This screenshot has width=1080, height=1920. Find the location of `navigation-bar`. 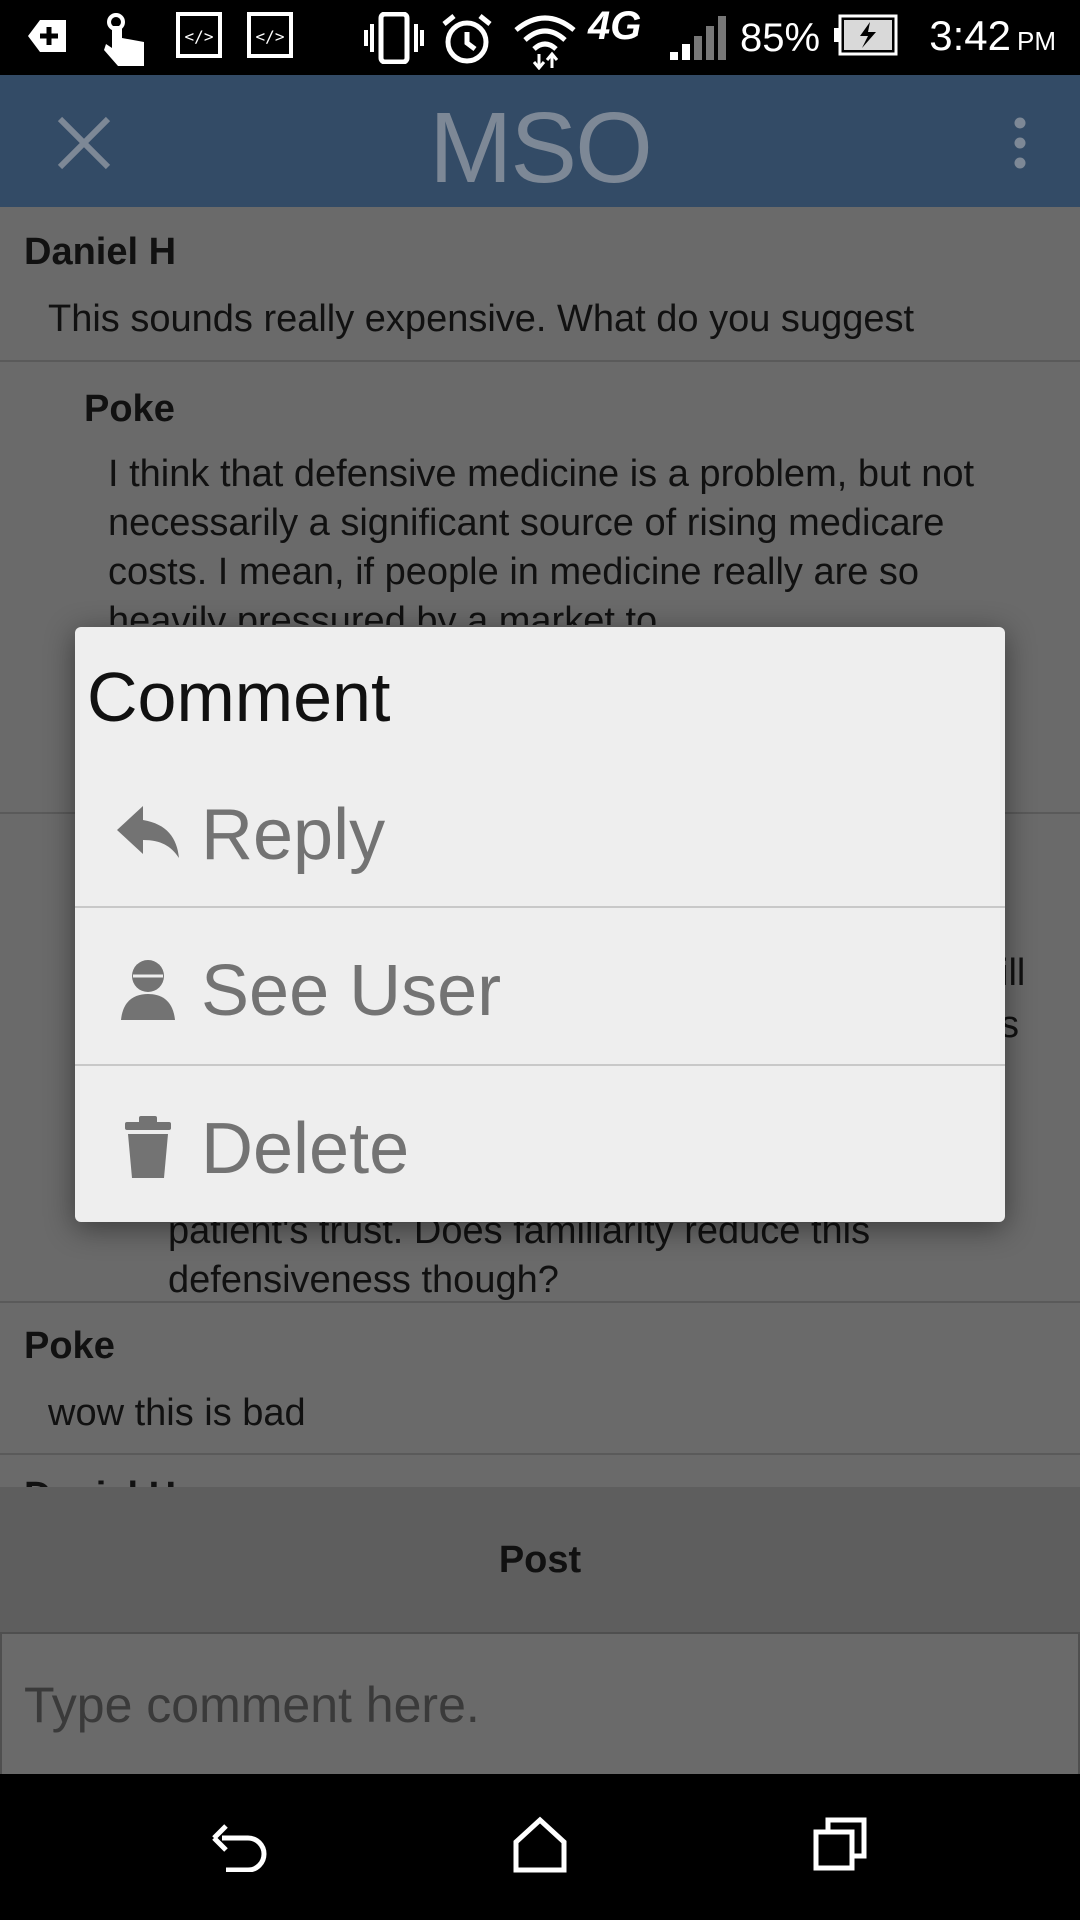

navigation-bar is located at coordinates (540, 1847).